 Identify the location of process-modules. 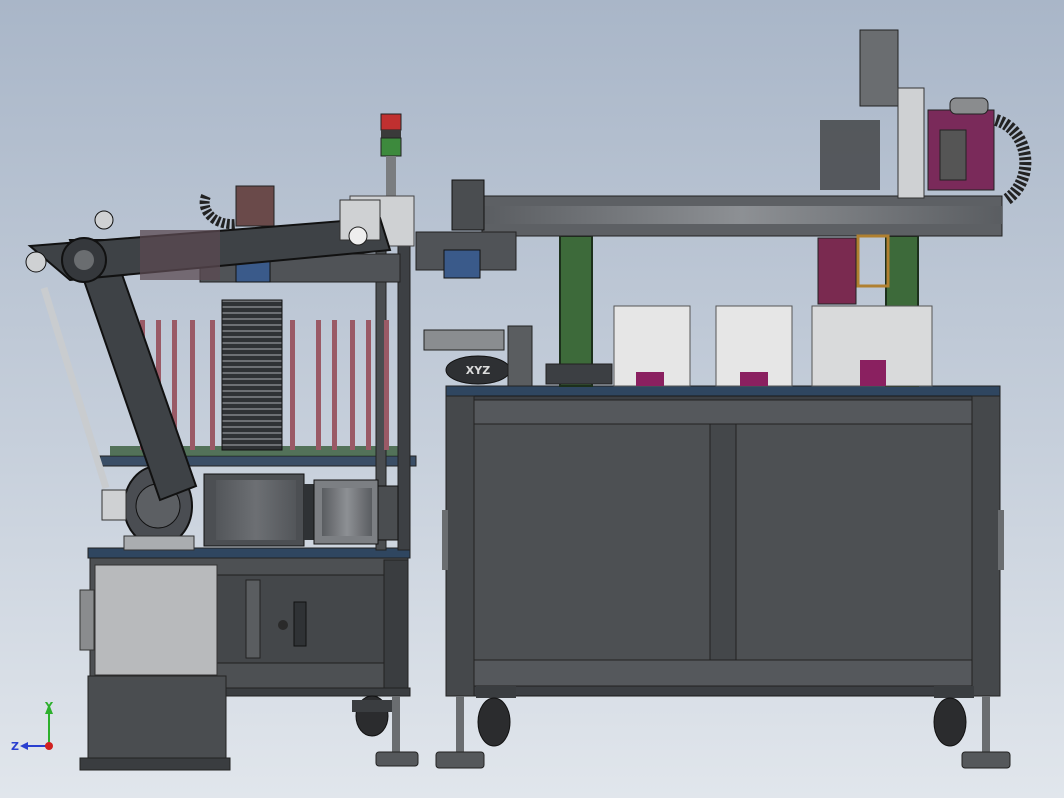
(773, 310).